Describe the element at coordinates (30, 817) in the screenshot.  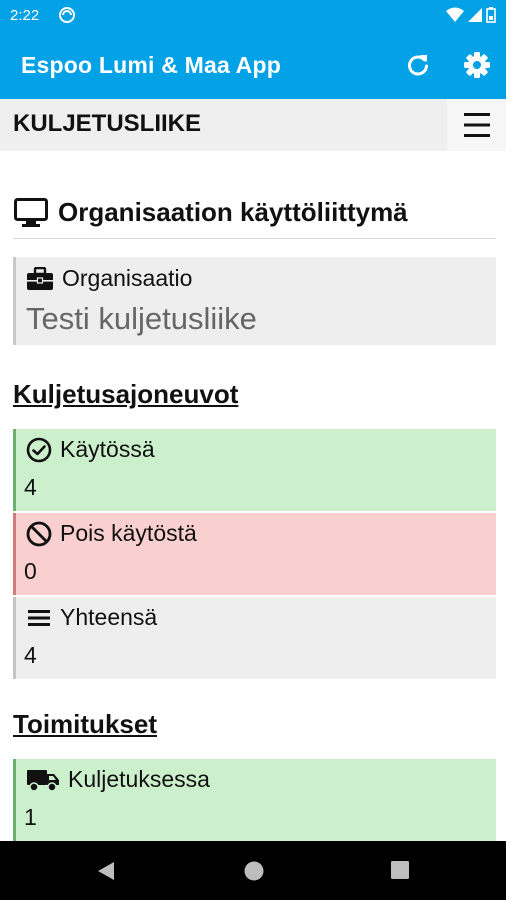
I see `deliveries-in-transit-value: 1` at that location.